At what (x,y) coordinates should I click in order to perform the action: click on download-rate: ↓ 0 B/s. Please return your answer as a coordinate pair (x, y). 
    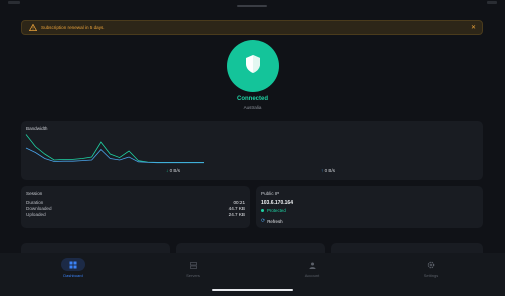
    Looking at the image, I should click on (173, 170).